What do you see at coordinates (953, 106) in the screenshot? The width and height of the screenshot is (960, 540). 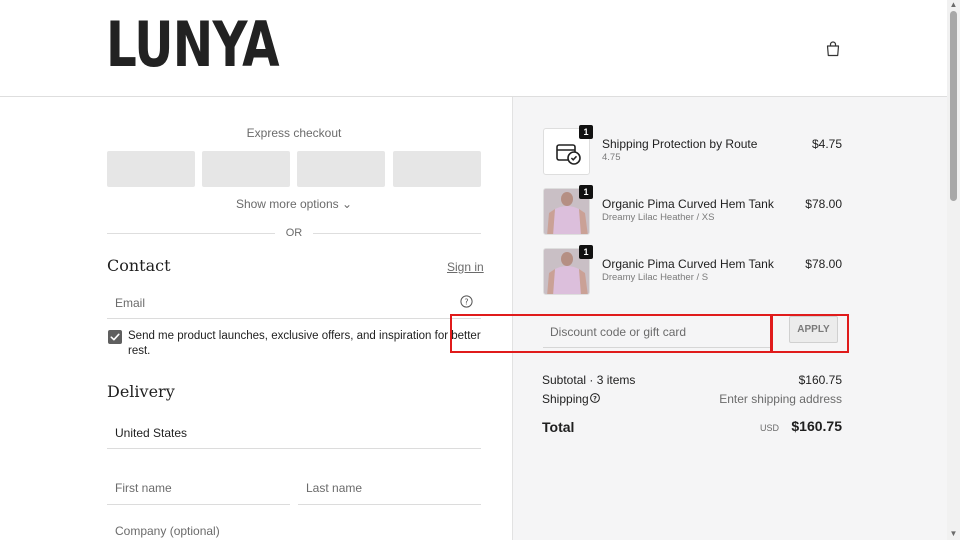 I see `scrollbar-thumb` at bounding box center [953, 106].